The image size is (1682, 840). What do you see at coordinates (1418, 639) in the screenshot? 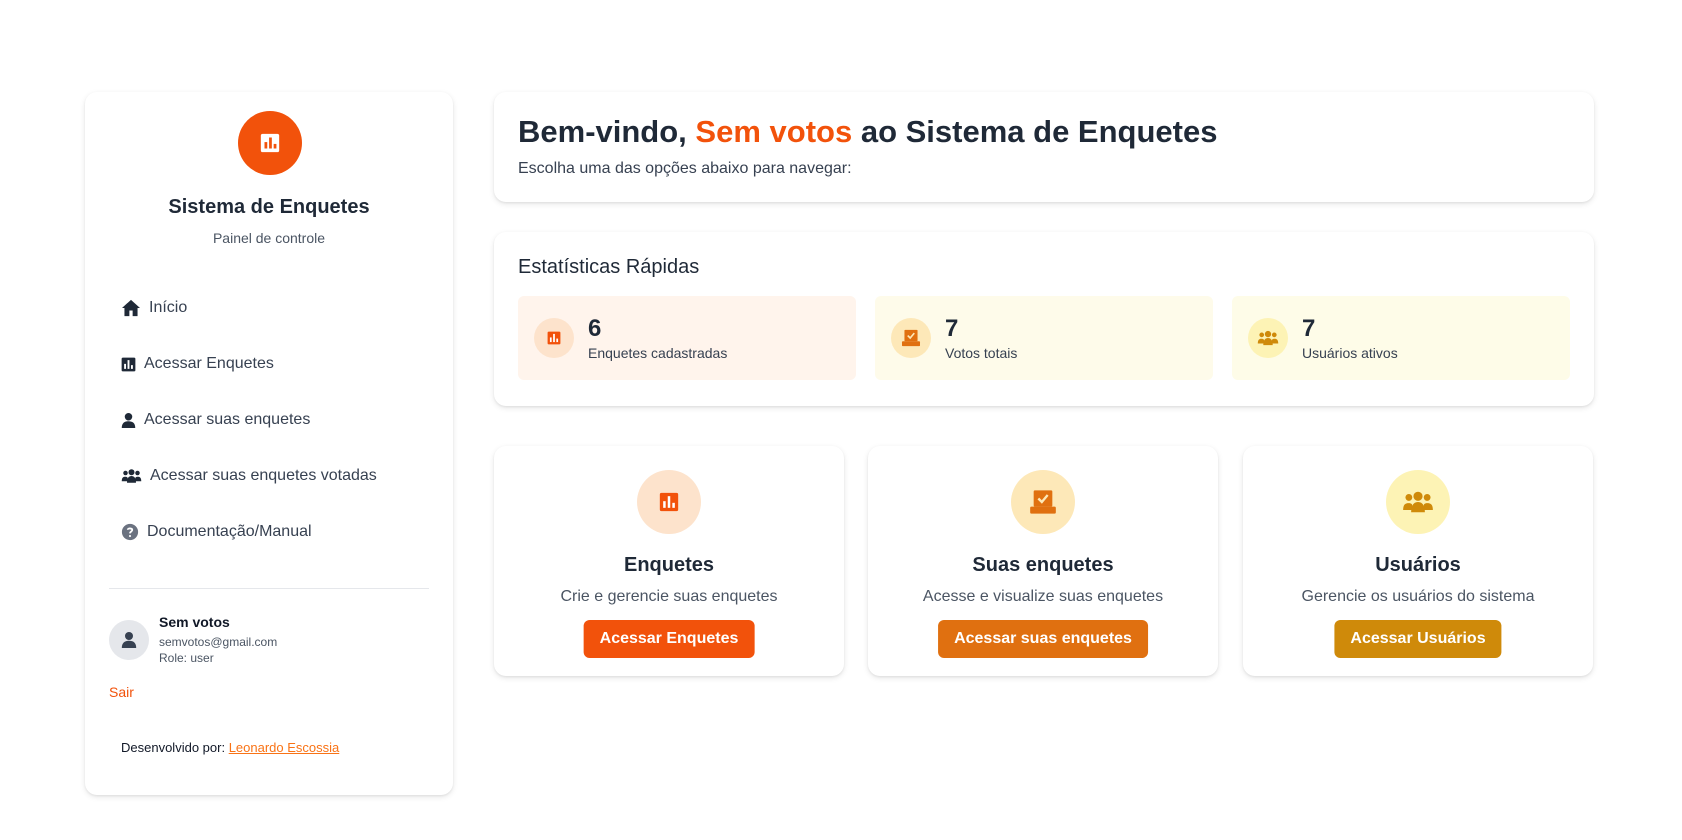
I see `access-users-button: Acessar Usuários` at bounding box center [1418, 639].